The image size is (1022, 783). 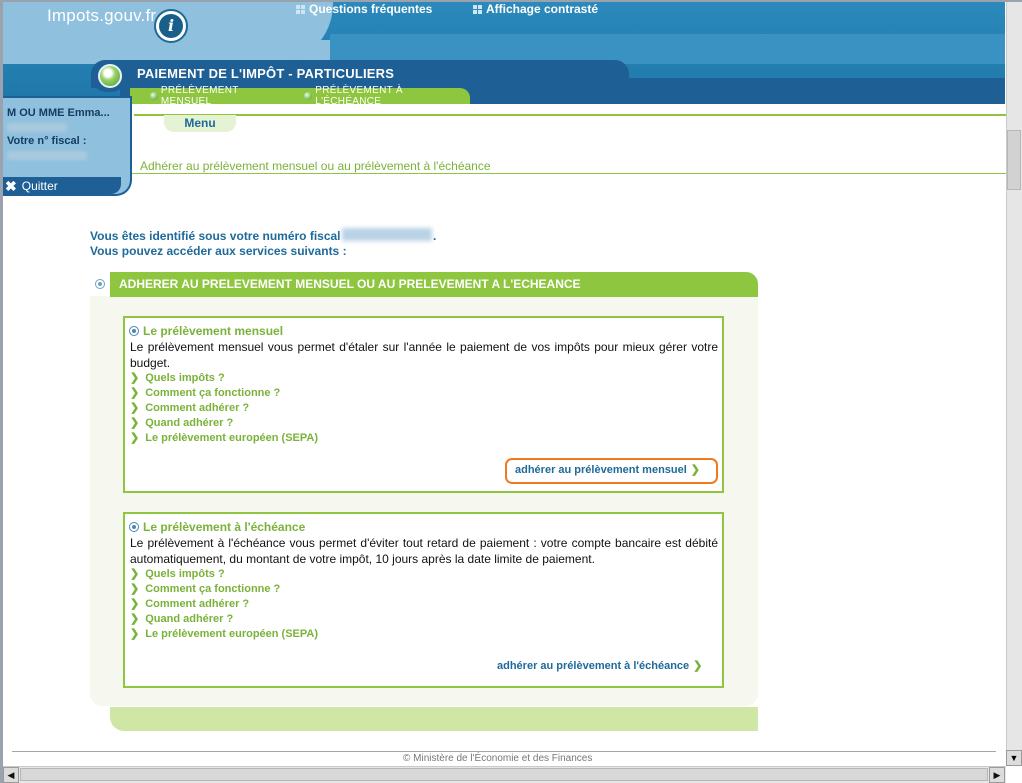 I want to click on menu-button: Menu, so click(x=200, y=123).